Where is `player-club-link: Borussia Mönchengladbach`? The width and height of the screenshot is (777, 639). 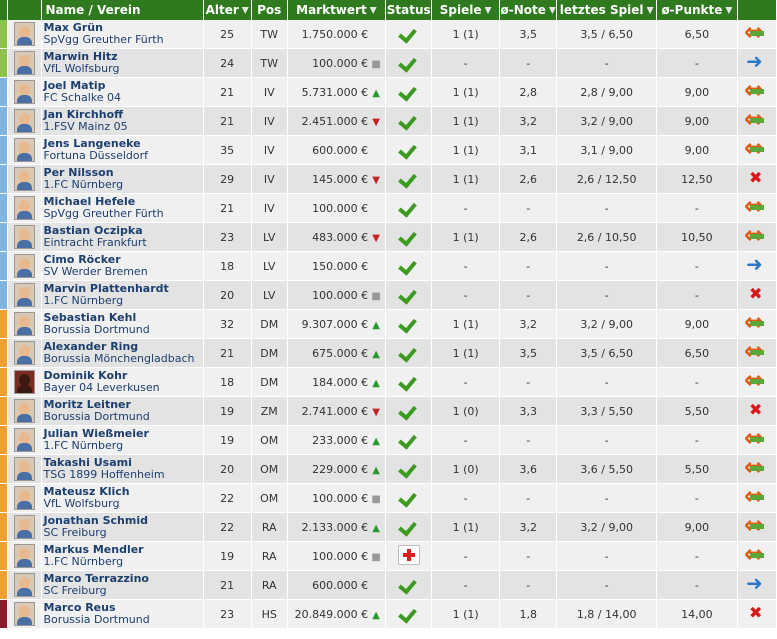 player-club-link: Borussia Mönchengladbach is located at coordinates (123, 359).